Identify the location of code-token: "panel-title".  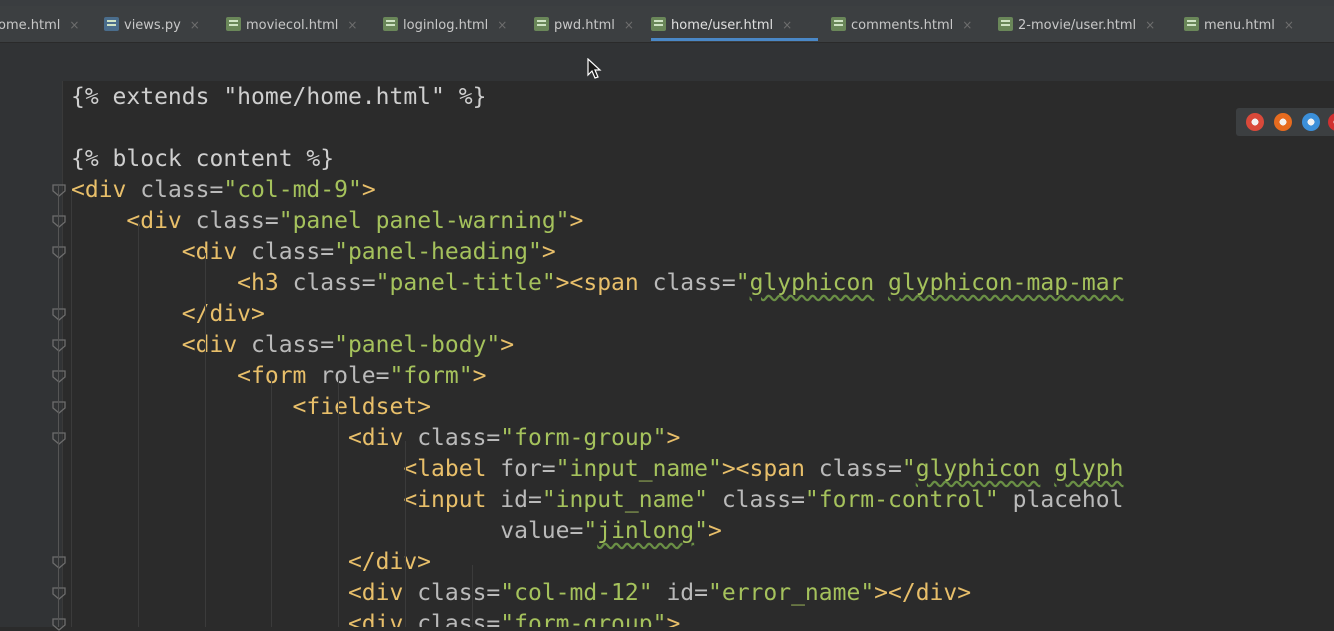
(465, 283).